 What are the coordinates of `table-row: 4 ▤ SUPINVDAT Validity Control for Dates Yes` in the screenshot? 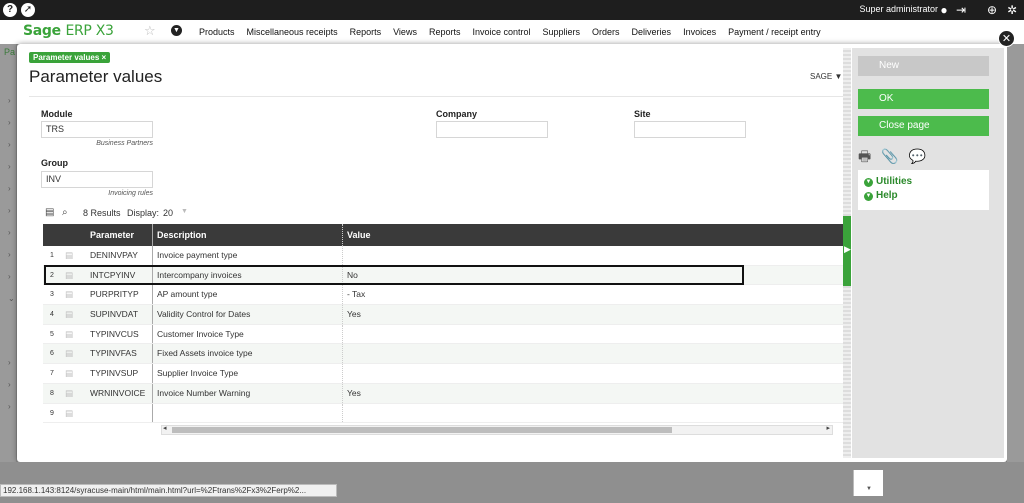 It's located at (445, 315).